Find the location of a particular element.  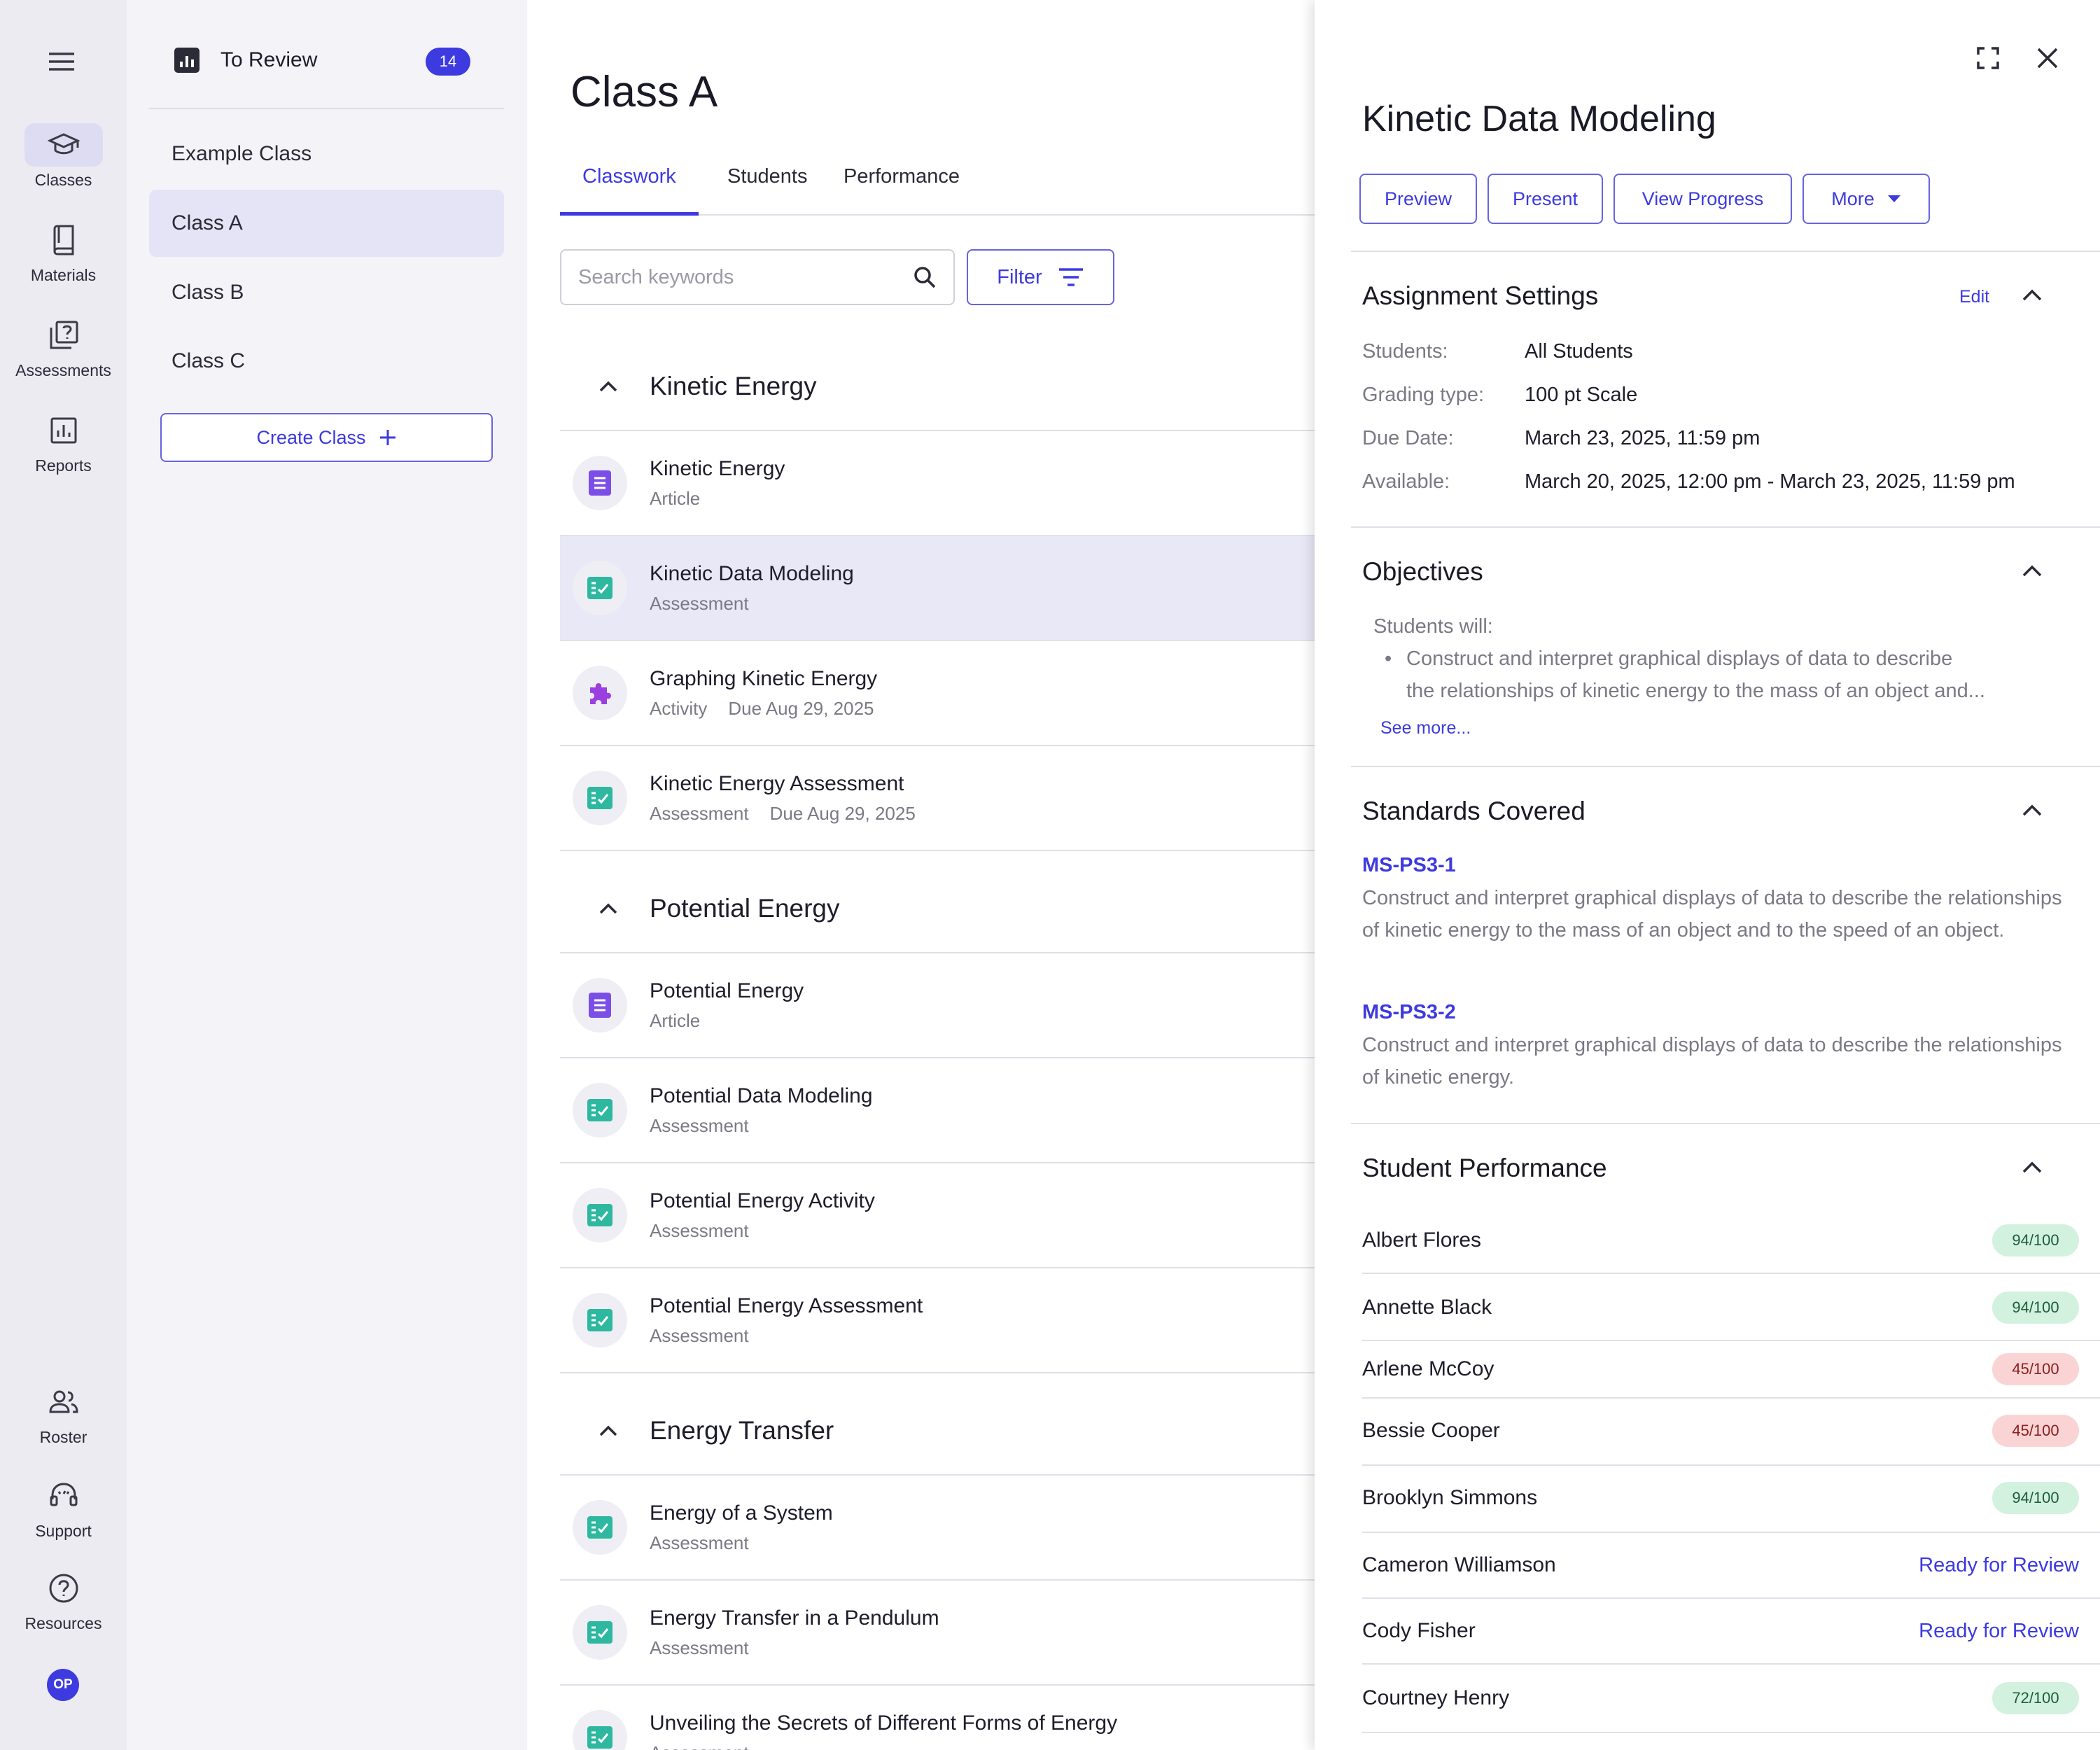

list-item: Potential Data Modeling Assessment is located at coordinates (937, 1110).